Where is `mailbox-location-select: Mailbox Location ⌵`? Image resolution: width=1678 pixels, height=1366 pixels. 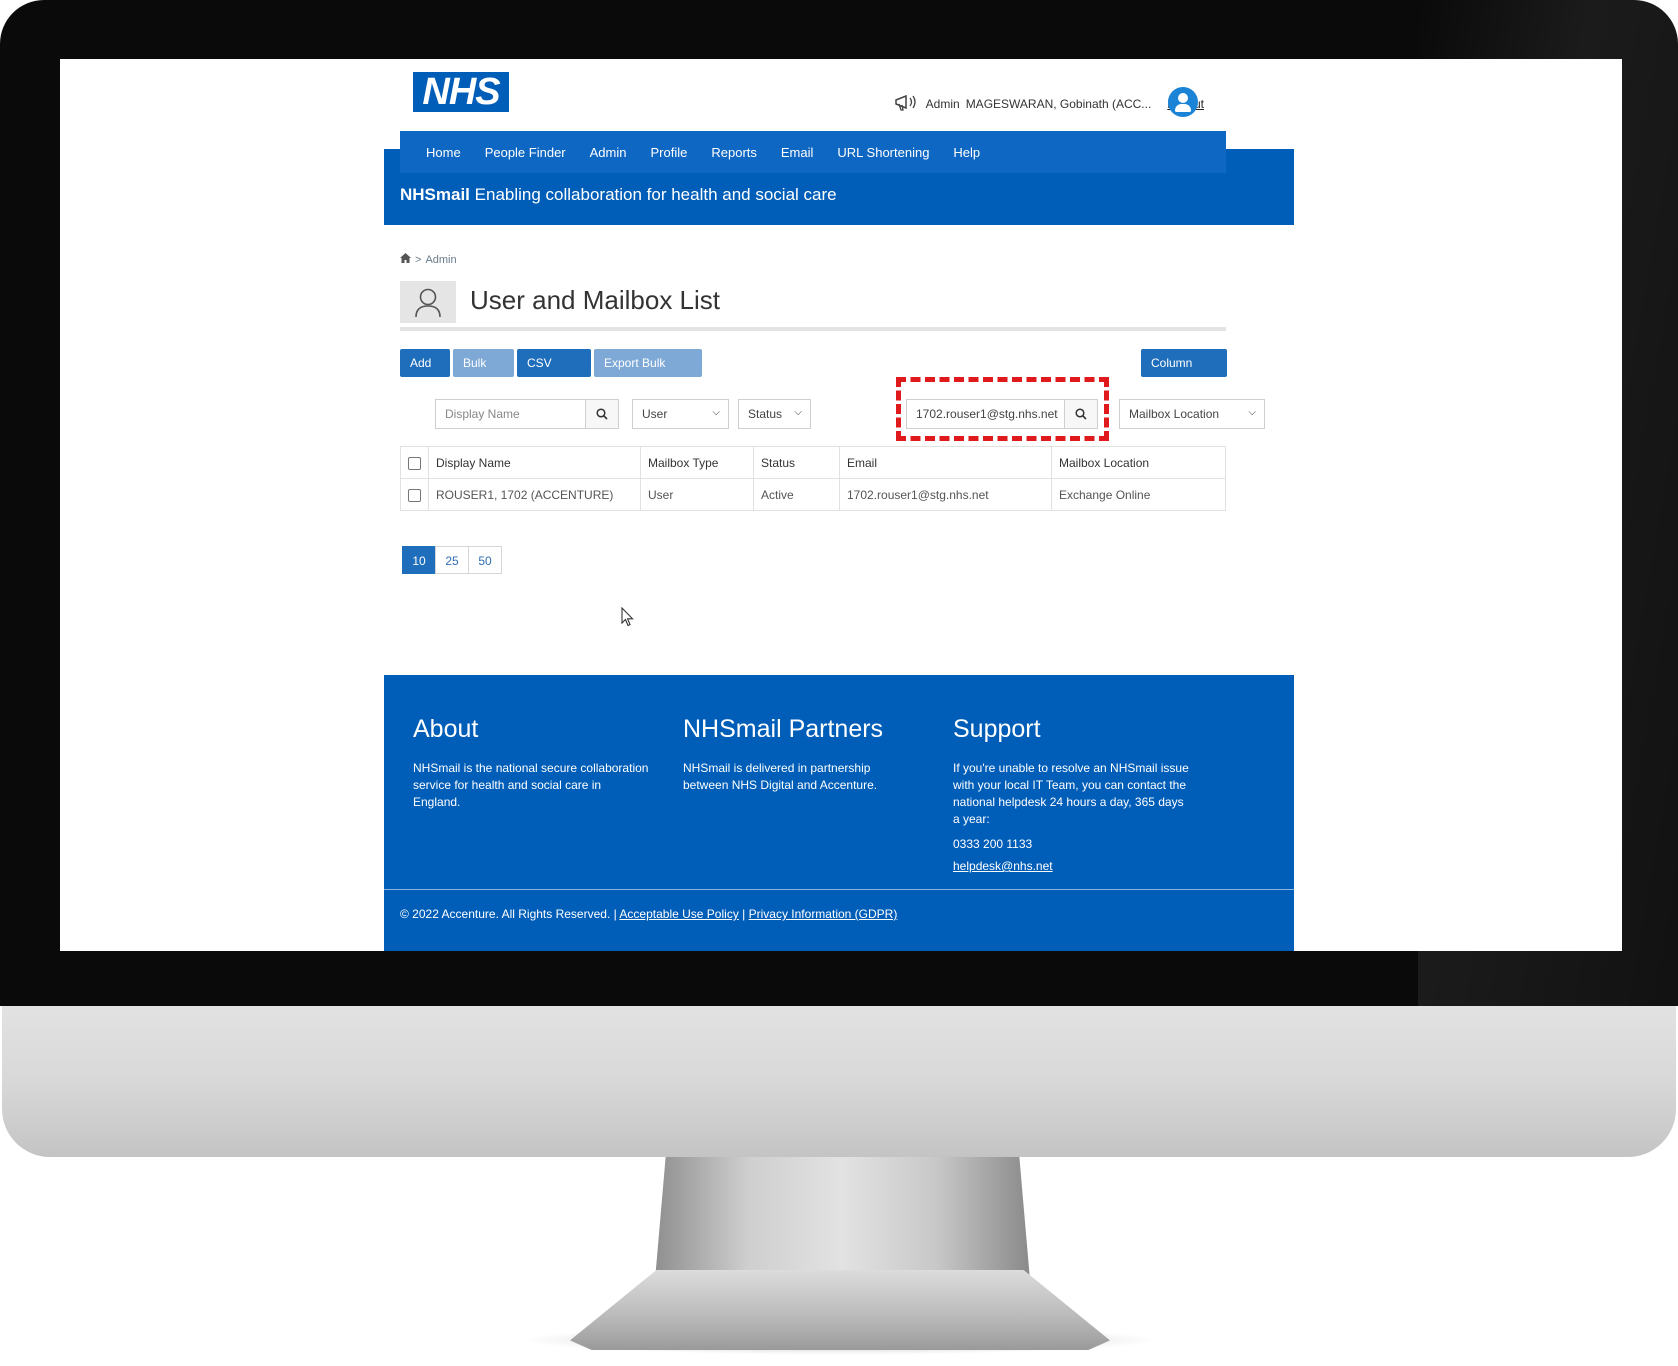
mailbox-location-select: Mailbox Location ⌵ is located at coordinates (1192, 414).